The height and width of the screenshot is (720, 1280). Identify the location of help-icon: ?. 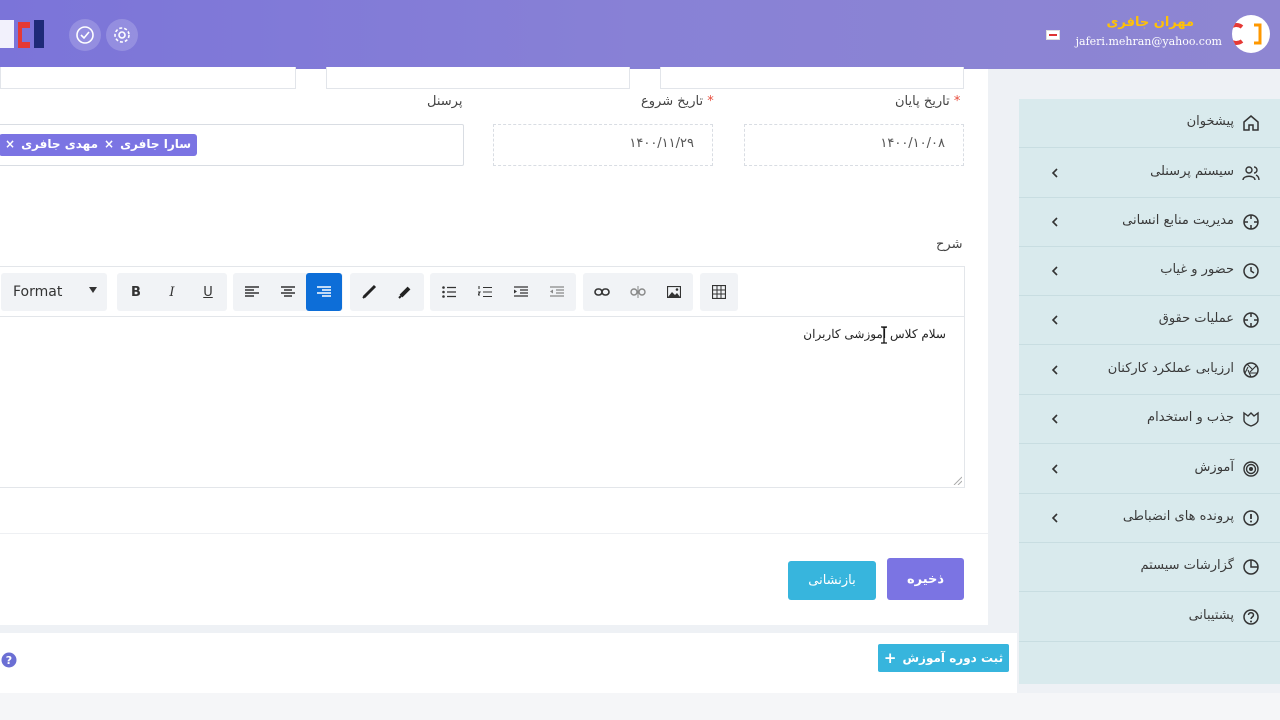
(9, 660).